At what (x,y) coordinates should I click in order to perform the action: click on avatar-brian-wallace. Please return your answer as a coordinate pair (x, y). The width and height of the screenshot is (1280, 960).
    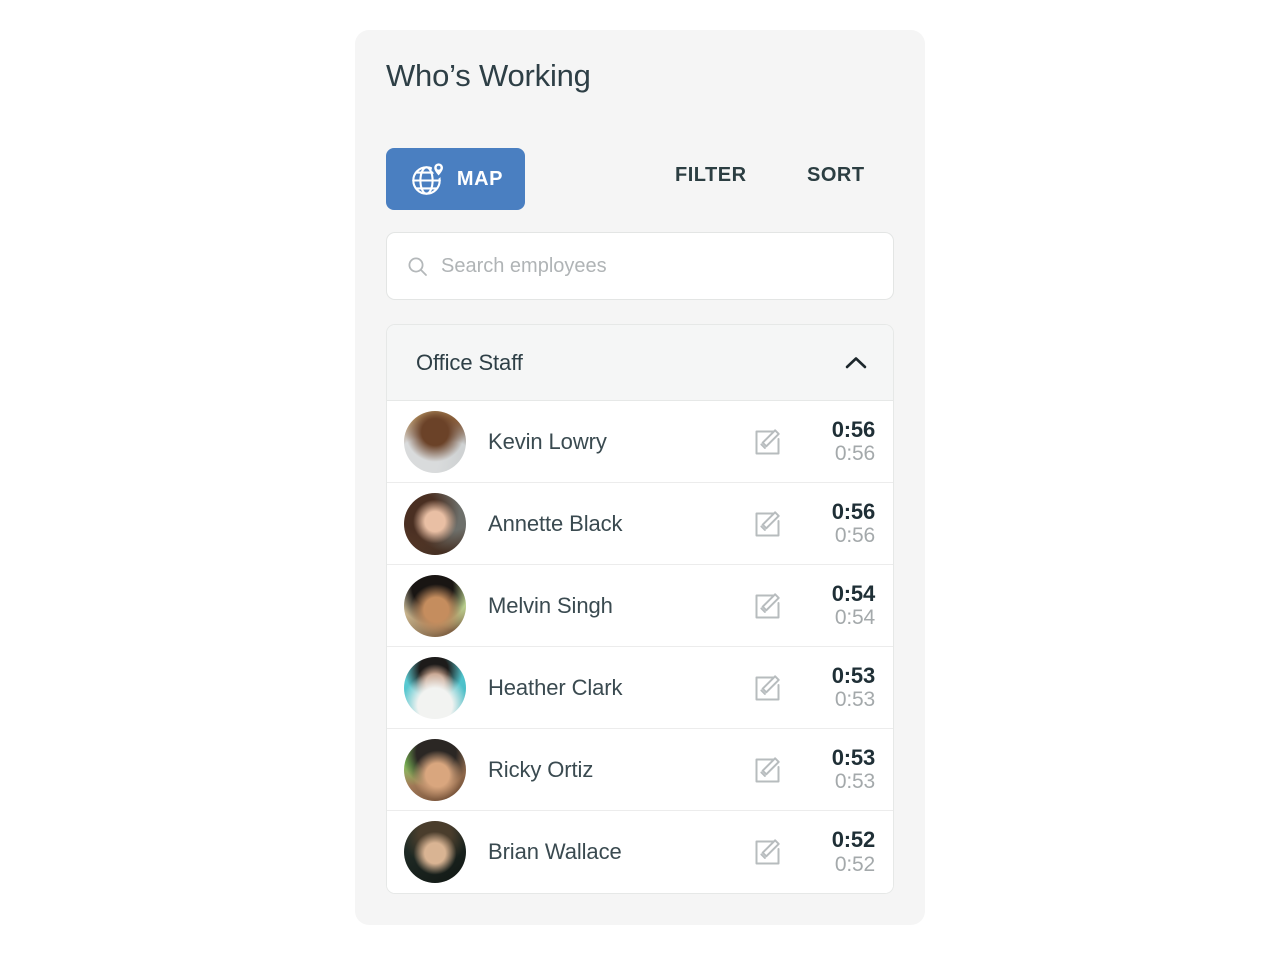
    Looking at the image, I should click on (435, 852).